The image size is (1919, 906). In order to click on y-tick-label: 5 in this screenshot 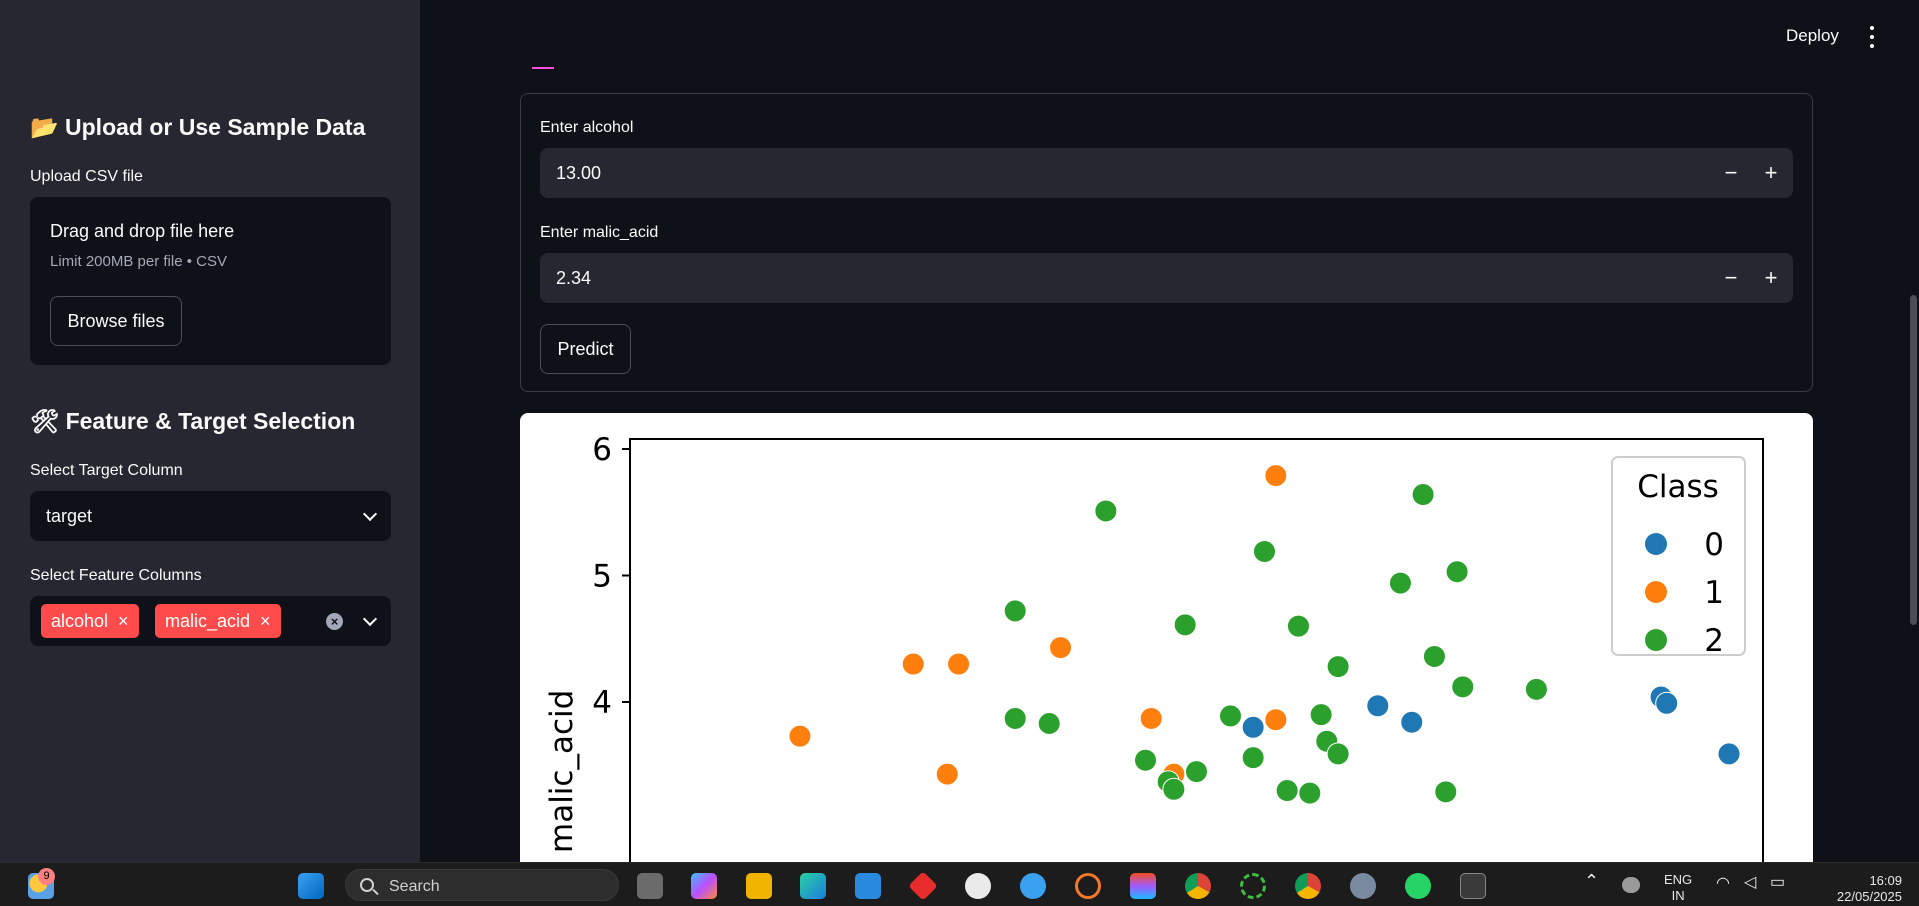, I will do `click(602, 577)`.